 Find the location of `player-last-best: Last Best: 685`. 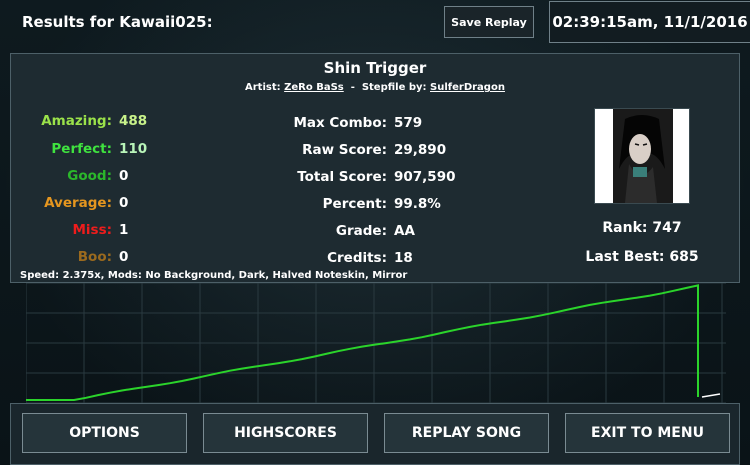

player-last-best: Last Best: 685 is located at coordinates (642, 257).